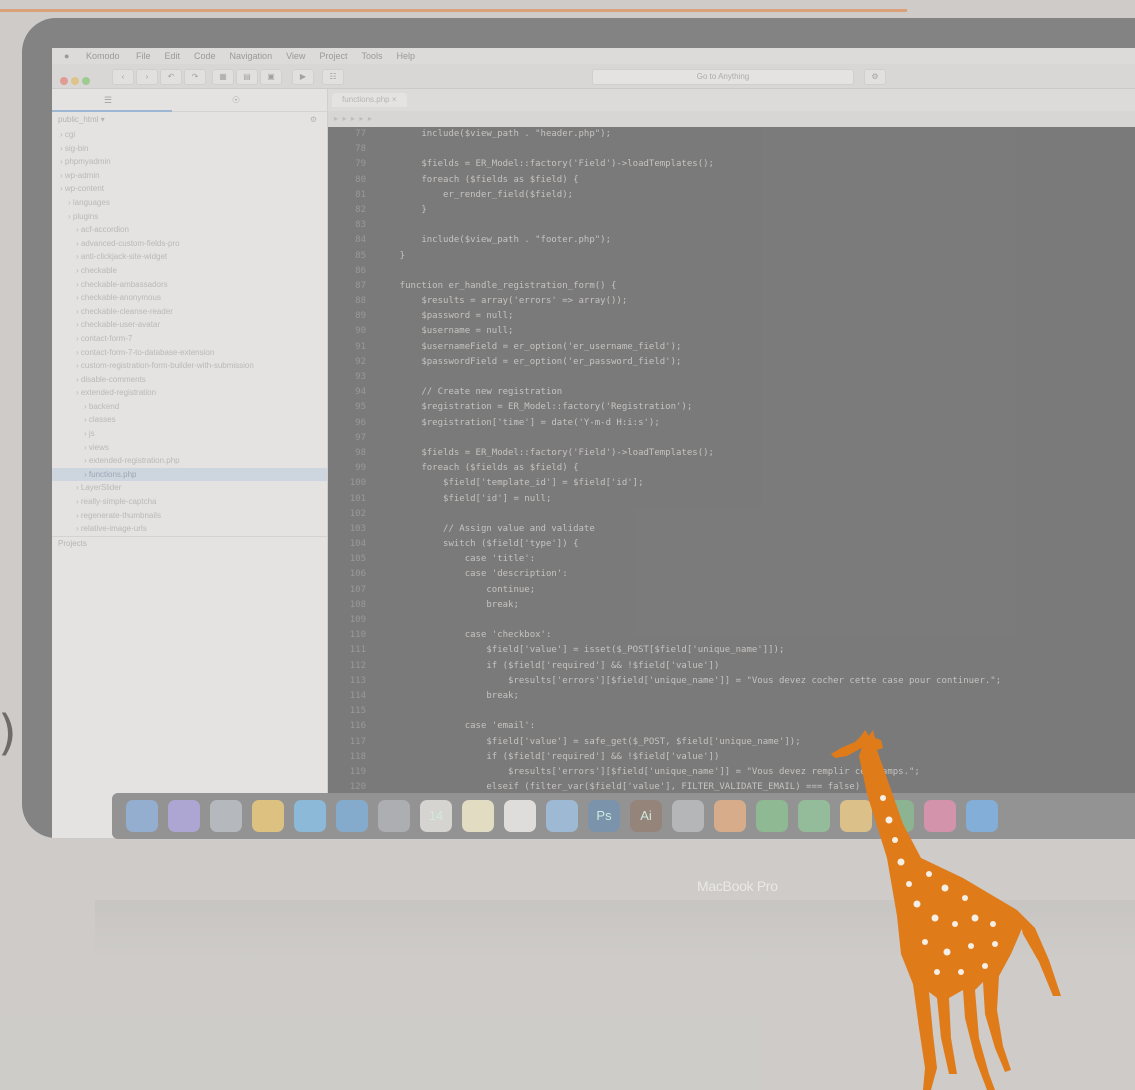  Describe the element at coordinates (731, 499) in the screenshot. I see `code-line: 101 $field['id'] = null;` at that location.